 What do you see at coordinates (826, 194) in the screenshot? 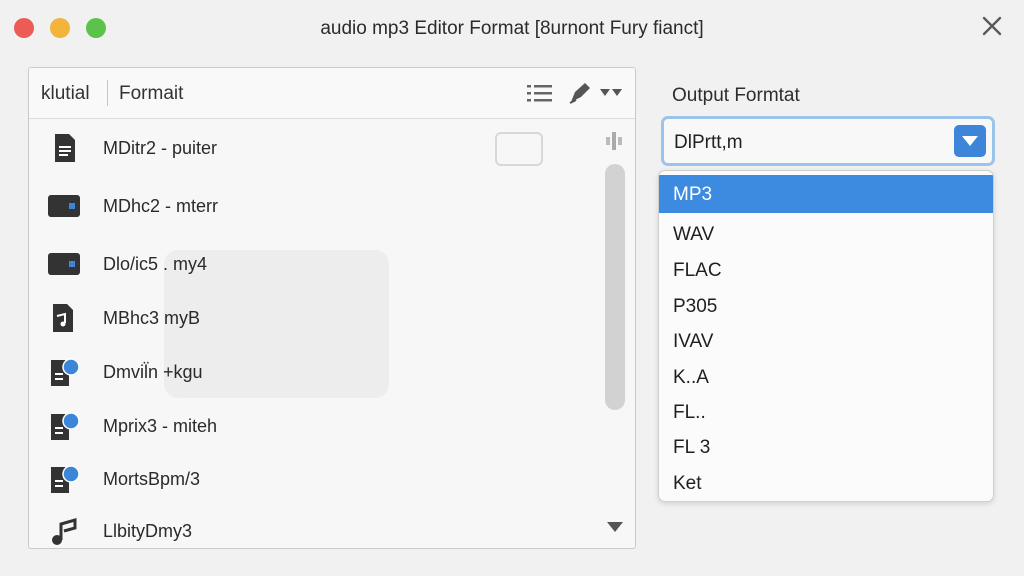
I see `menu-item-mp3: MP3` at bounding box center [826, 194].